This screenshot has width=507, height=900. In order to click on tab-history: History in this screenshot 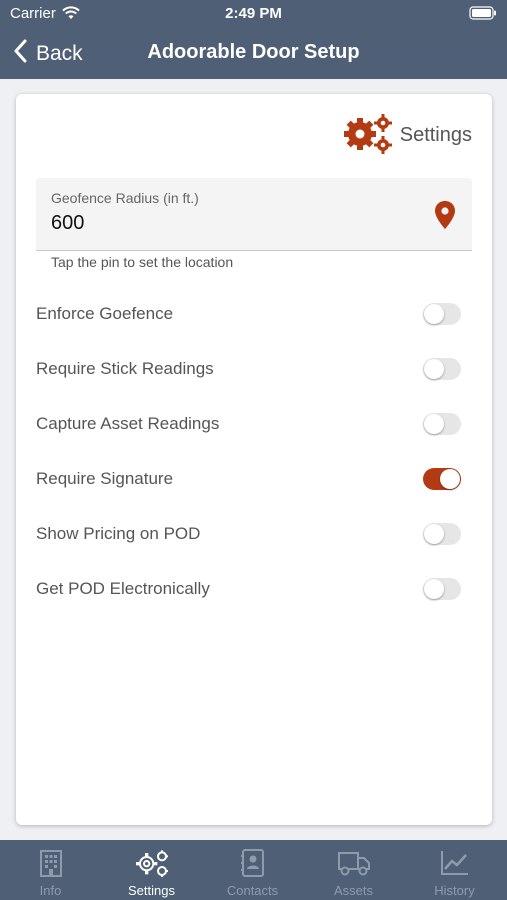, I will do `click(454, 870)`.